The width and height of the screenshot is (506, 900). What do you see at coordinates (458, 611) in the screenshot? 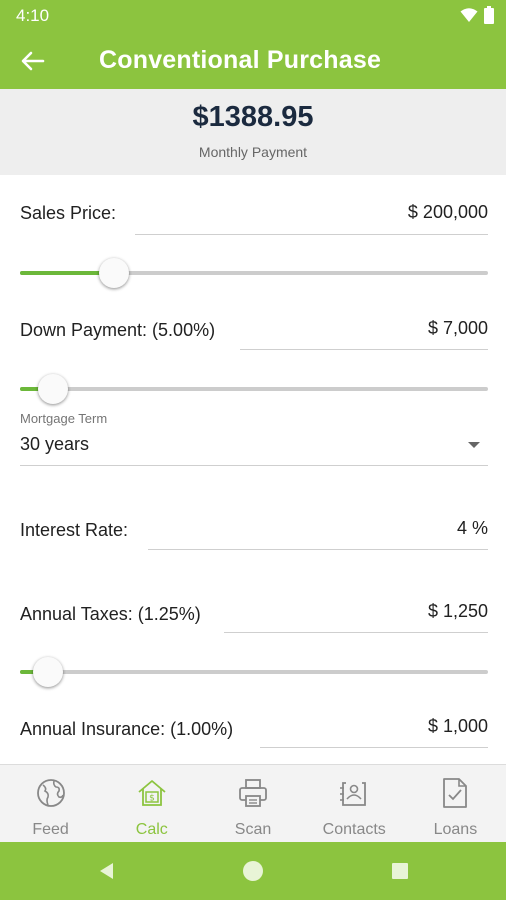
I see `annual-taxes-input: $ 1,250` at bounding box center [458, 611].